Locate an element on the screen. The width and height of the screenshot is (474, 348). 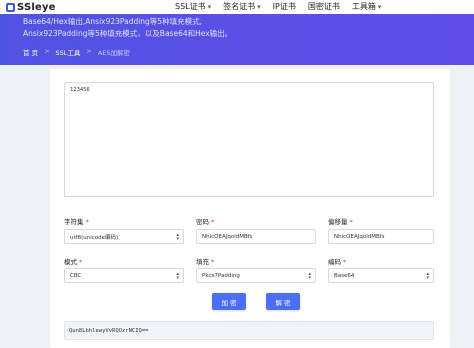
charset-label: 字符集 * is located at coordinates (76, 222).